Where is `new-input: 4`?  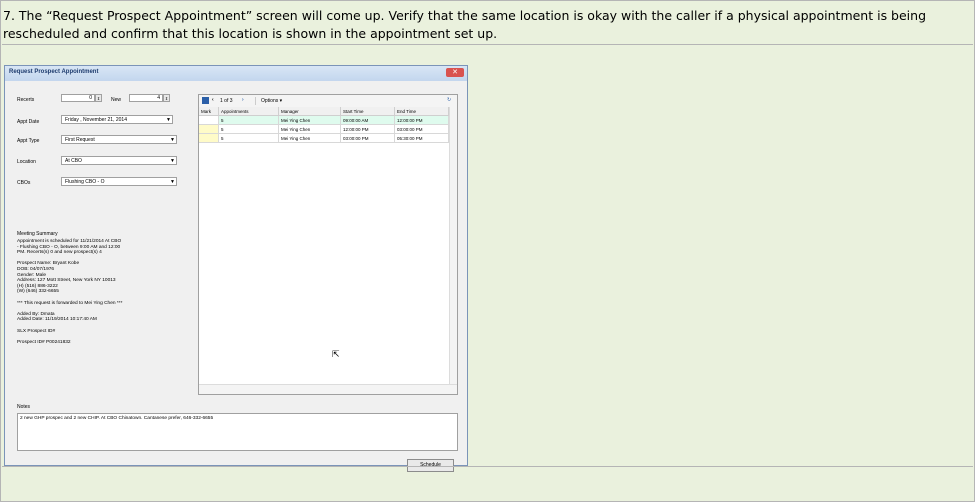 new-input: 4 is located at coordinates (146, 98).